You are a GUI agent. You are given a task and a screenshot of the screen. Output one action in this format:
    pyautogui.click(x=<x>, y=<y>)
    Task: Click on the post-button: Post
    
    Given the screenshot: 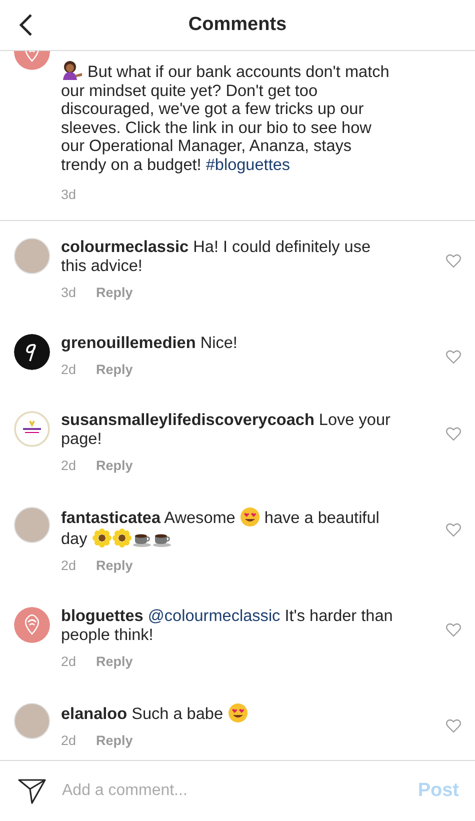 What is the action you would take?
    pyautogui.click(x=438, y=791)
    